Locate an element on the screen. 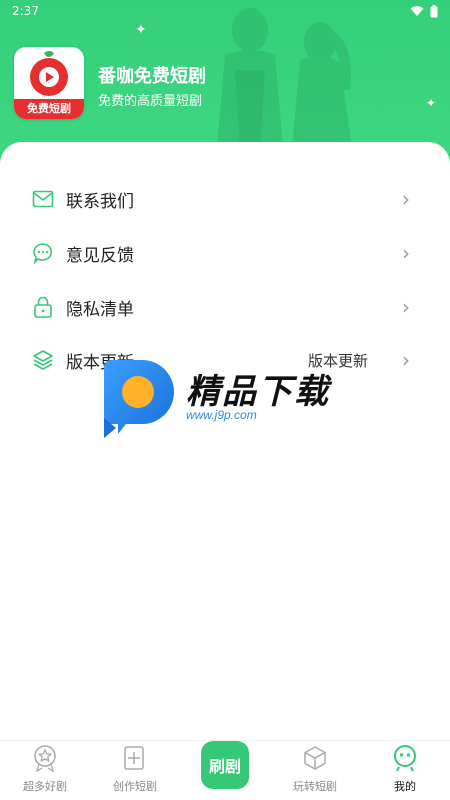  nav-label: 创作短剧 is located at coordinates (135, 786).